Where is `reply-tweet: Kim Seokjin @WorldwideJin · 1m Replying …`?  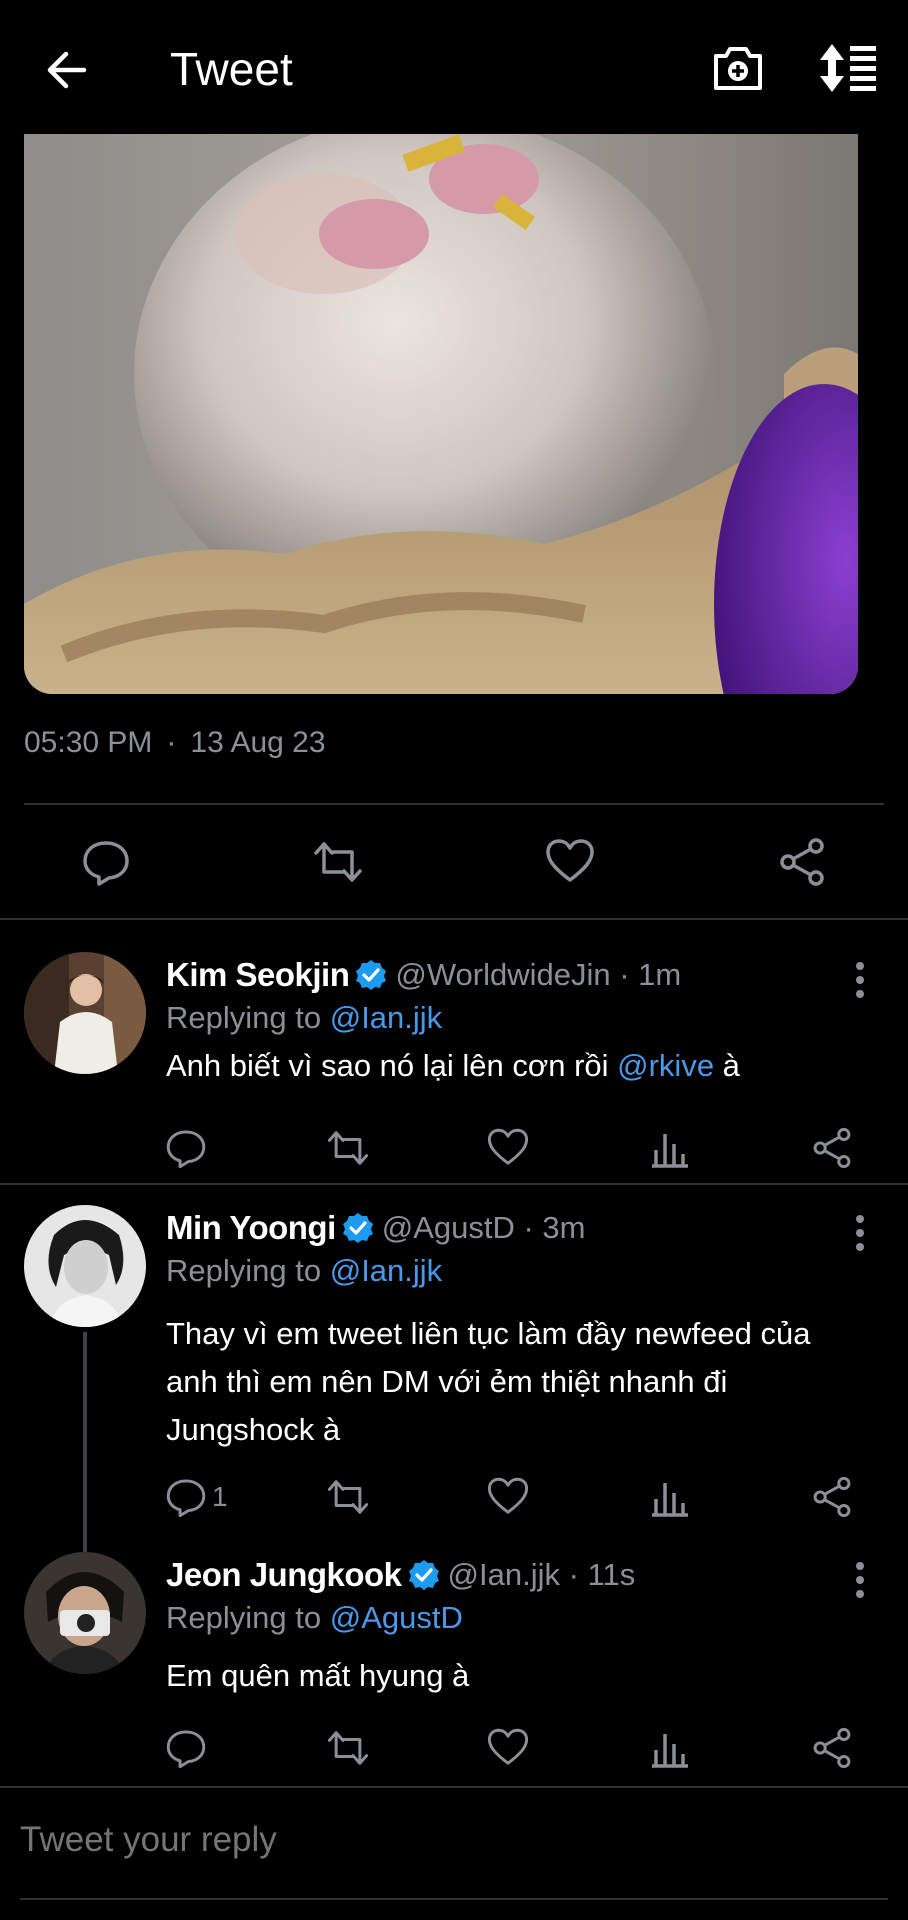 reply-tweet: Kim Seokjin @WorldwideJin · 1m Replying … is located at coordinates (454, 1050).